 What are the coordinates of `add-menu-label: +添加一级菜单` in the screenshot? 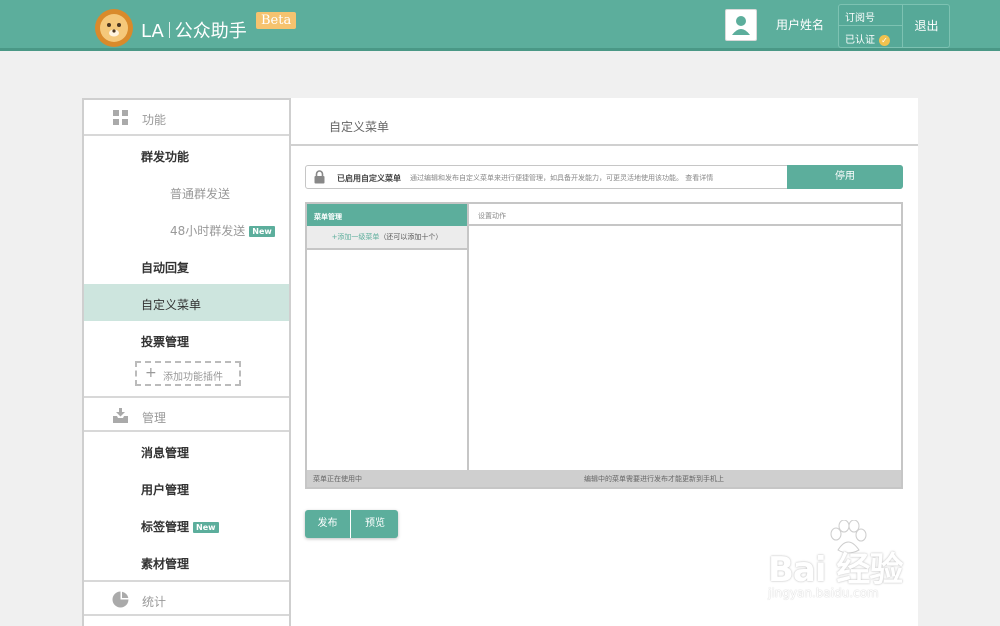 It's located at (355, 237).